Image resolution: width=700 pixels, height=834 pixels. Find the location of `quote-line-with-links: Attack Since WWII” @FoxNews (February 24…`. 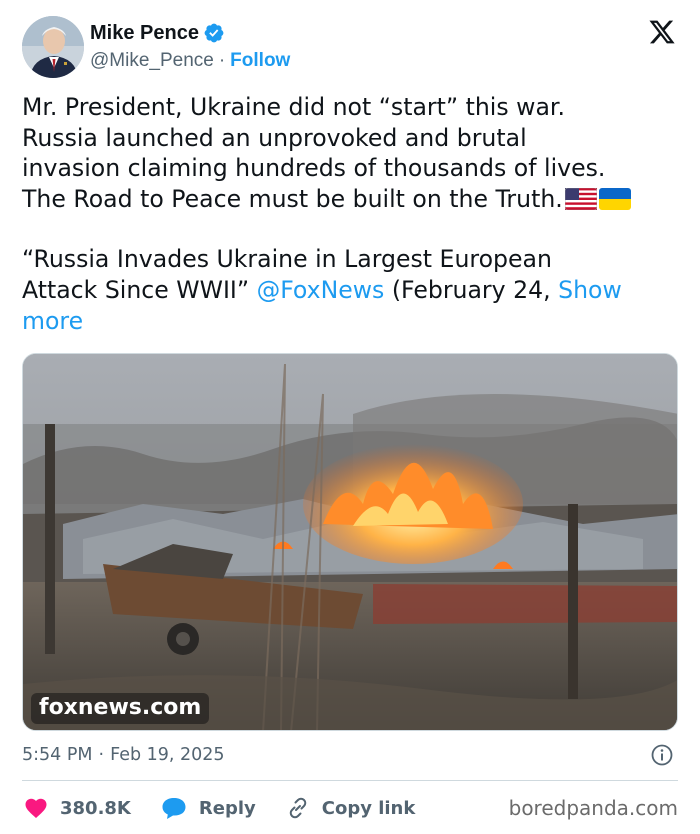

quote-line-with-links: Attack Since WWII” @FoxNews (February 24… is located at coordinates (352, 290).